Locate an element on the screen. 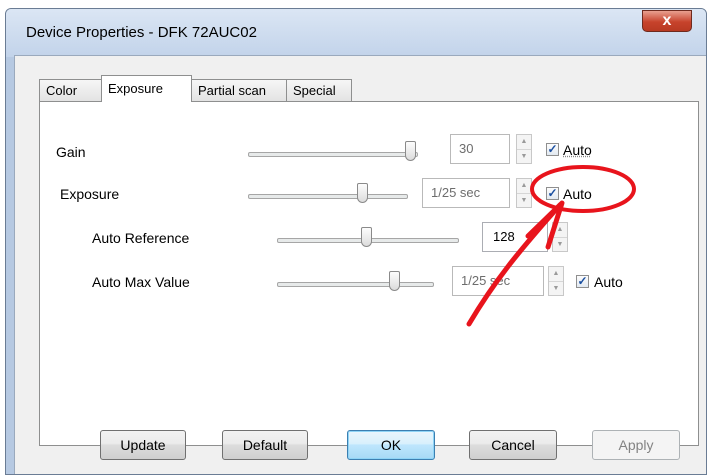  annotation-circle is located at coordinates (583, 189).